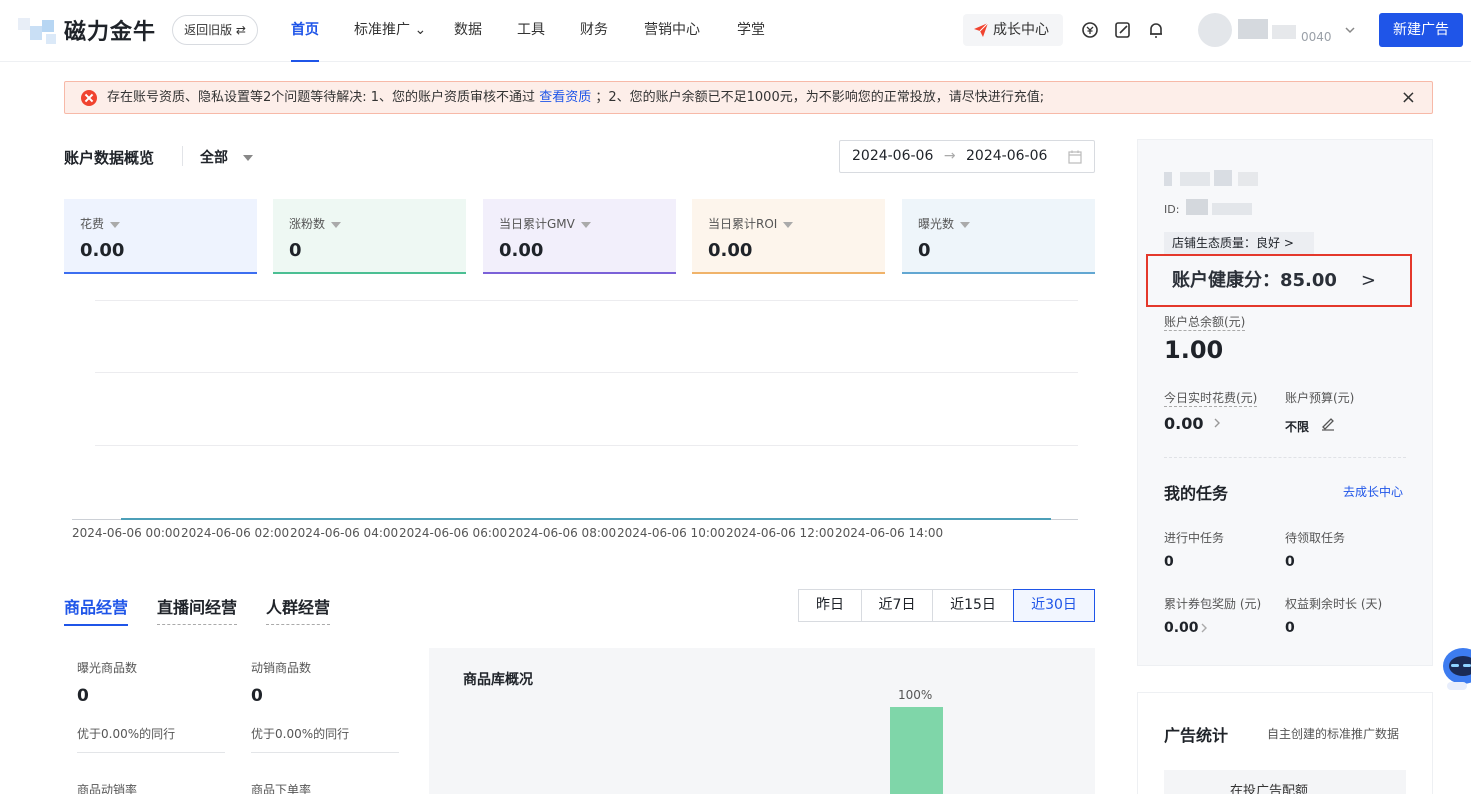 Image resolution: width=1471 pixels, height=794 pixels. I want to click on nav-data: 数据, so click(468, 31).